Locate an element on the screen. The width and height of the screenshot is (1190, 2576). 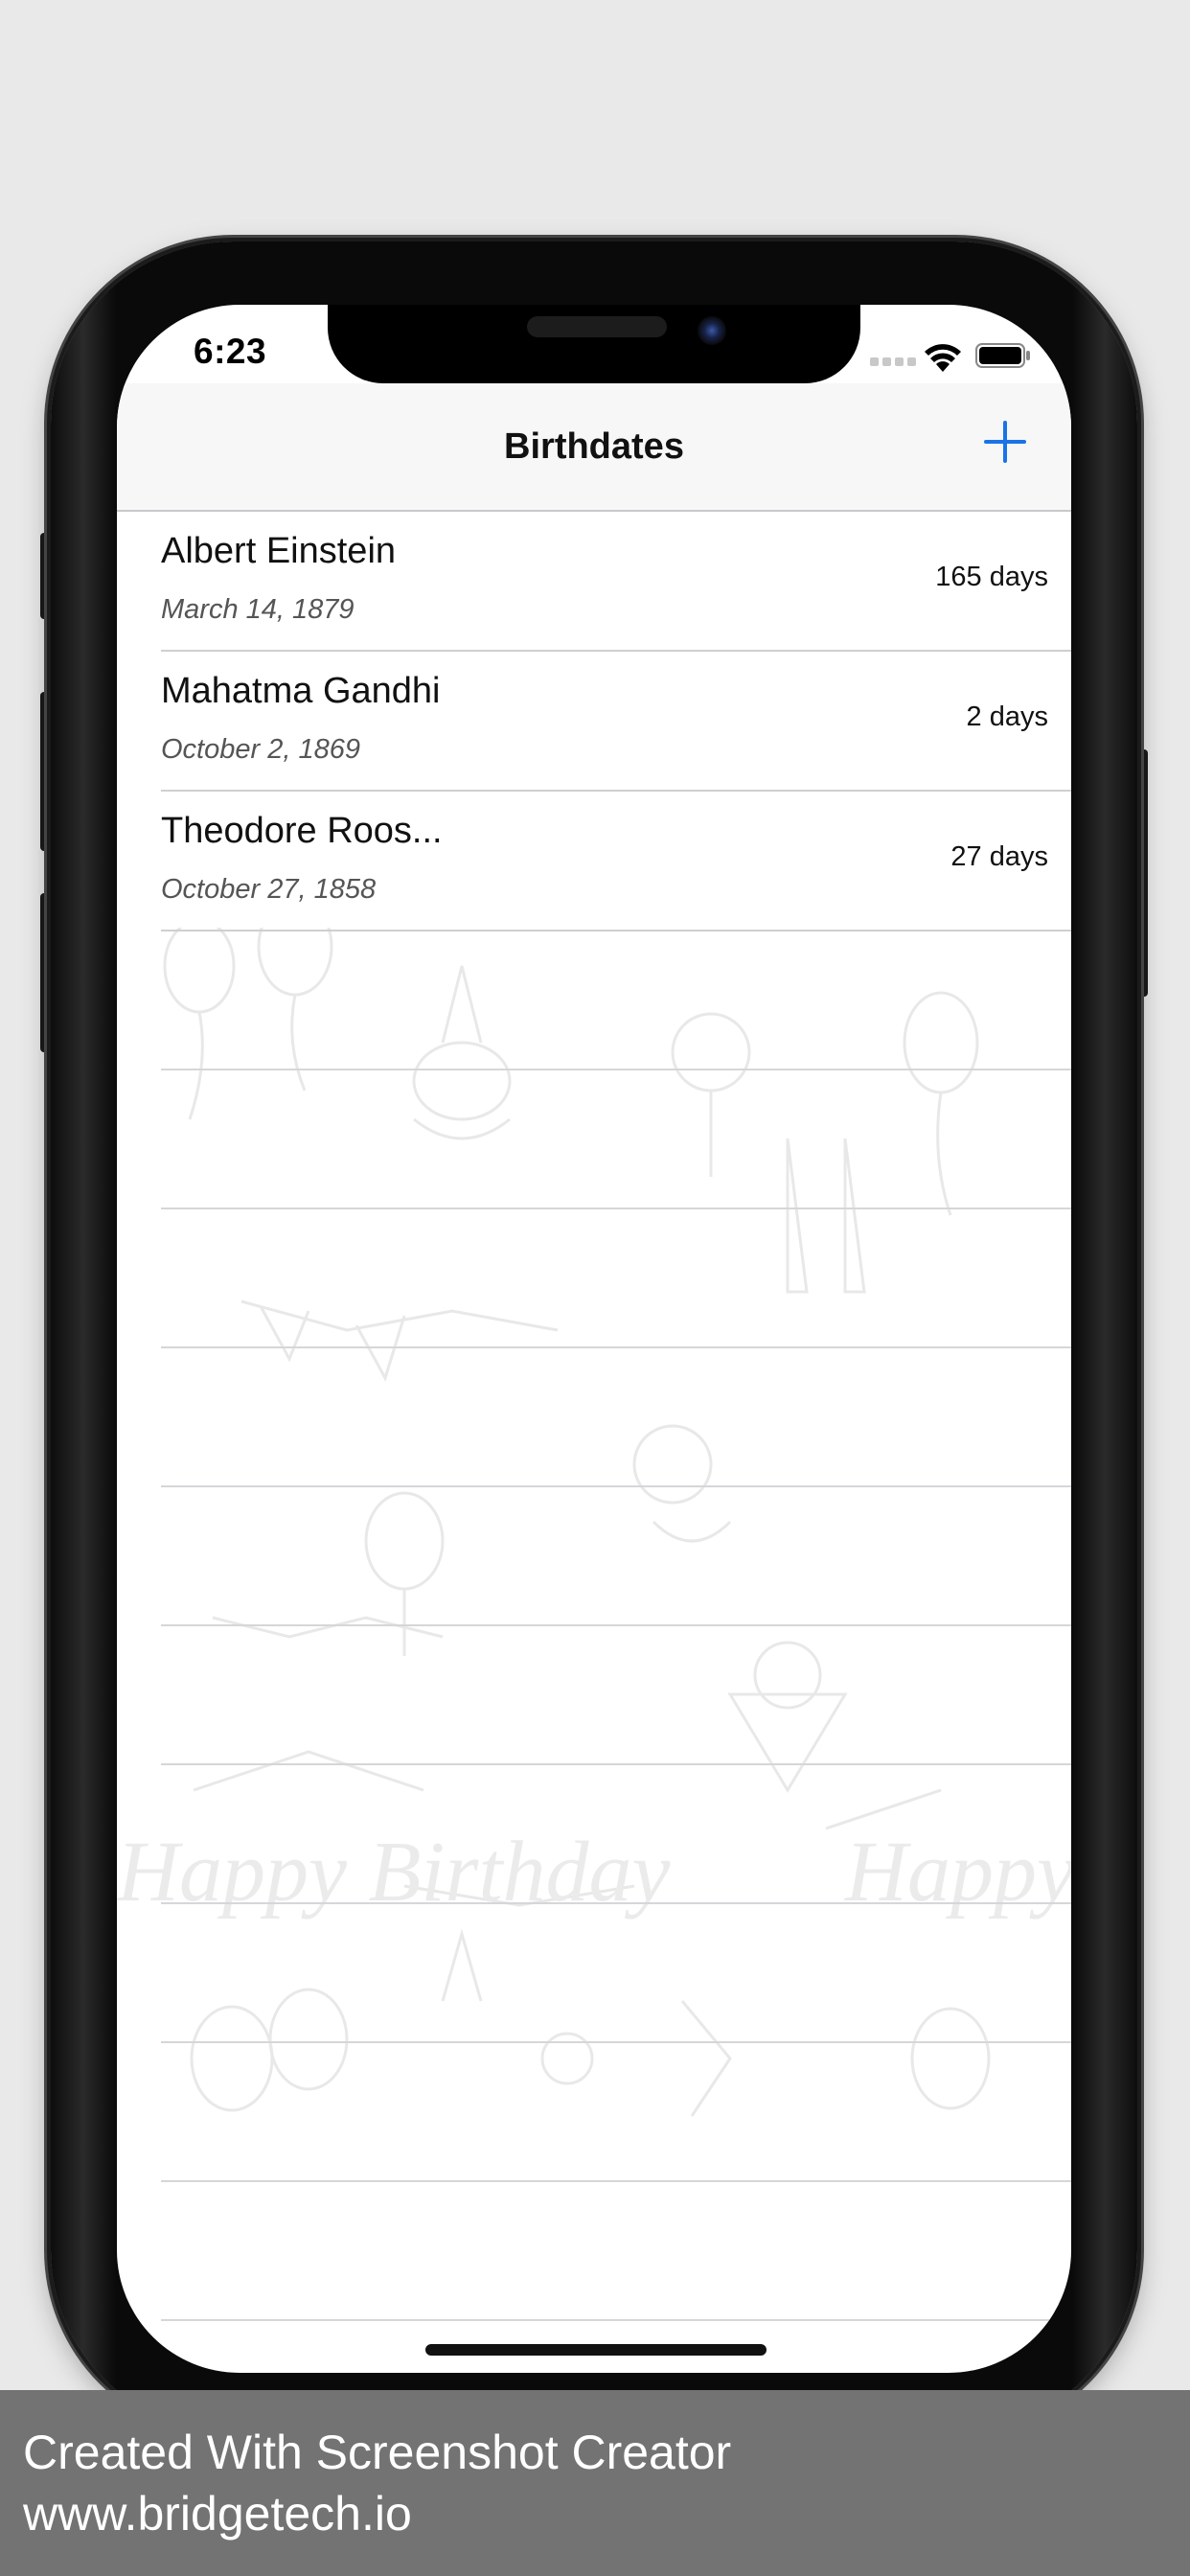
birth-date: October 2, 1869 is located at coordinates (261, 749).